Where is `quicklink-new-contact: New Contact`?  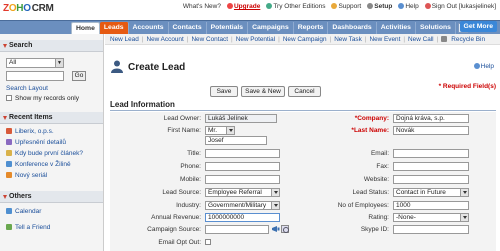
quicklink-new-contact: New Contact is located at coordinates (209, 39).